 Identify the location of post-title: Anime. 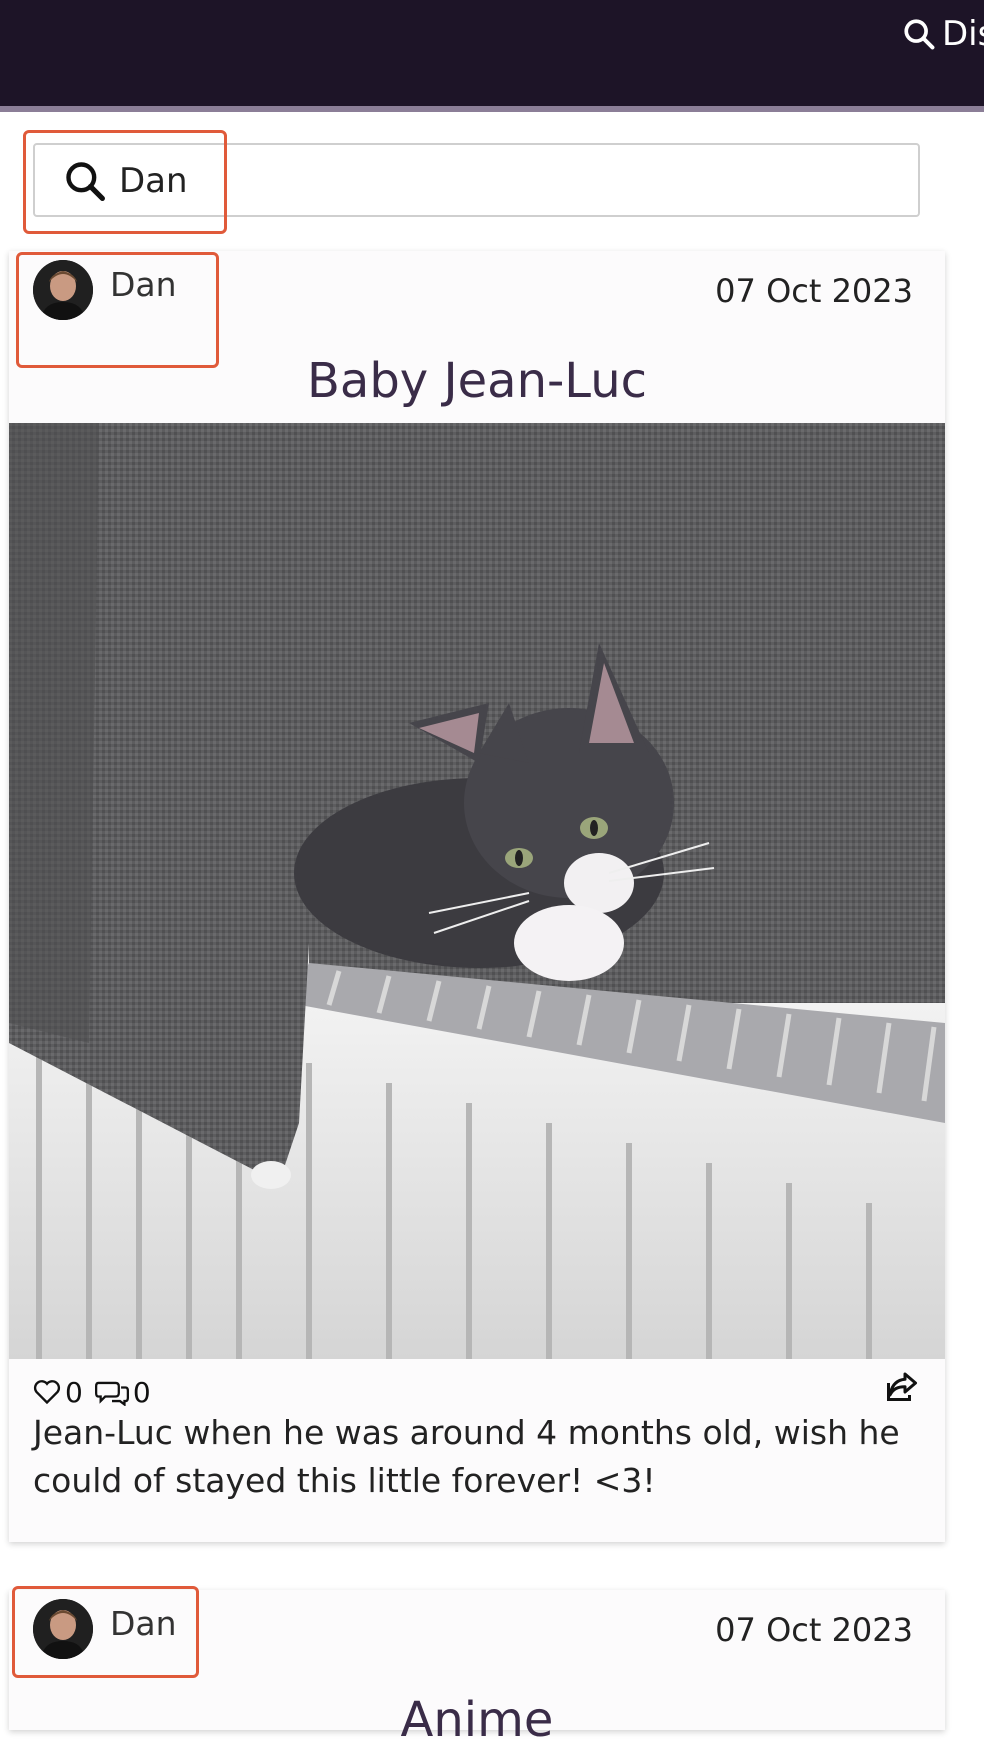
(477, 1720).